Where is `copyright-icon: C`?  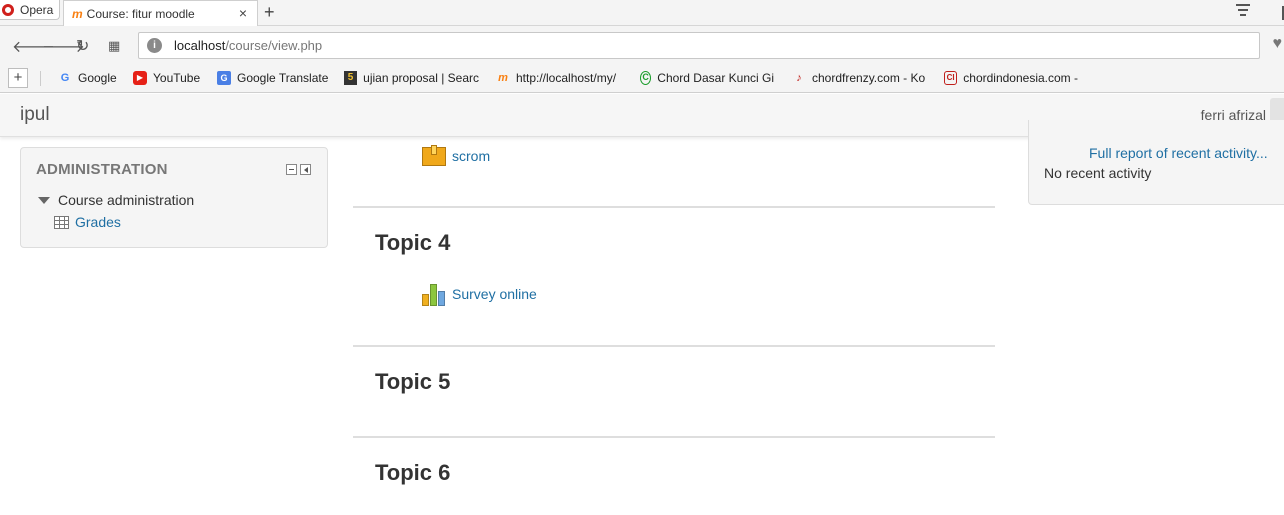
copyright-icon: C is located at coordinates (646, 78).